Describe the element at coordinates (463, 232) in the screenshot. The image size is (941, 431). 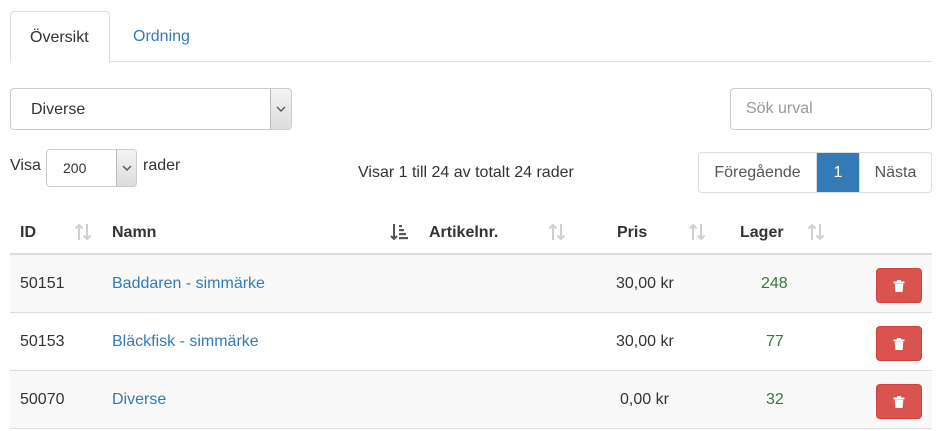
I see `column-header-artikelnr: Artikelnr.` at that location.